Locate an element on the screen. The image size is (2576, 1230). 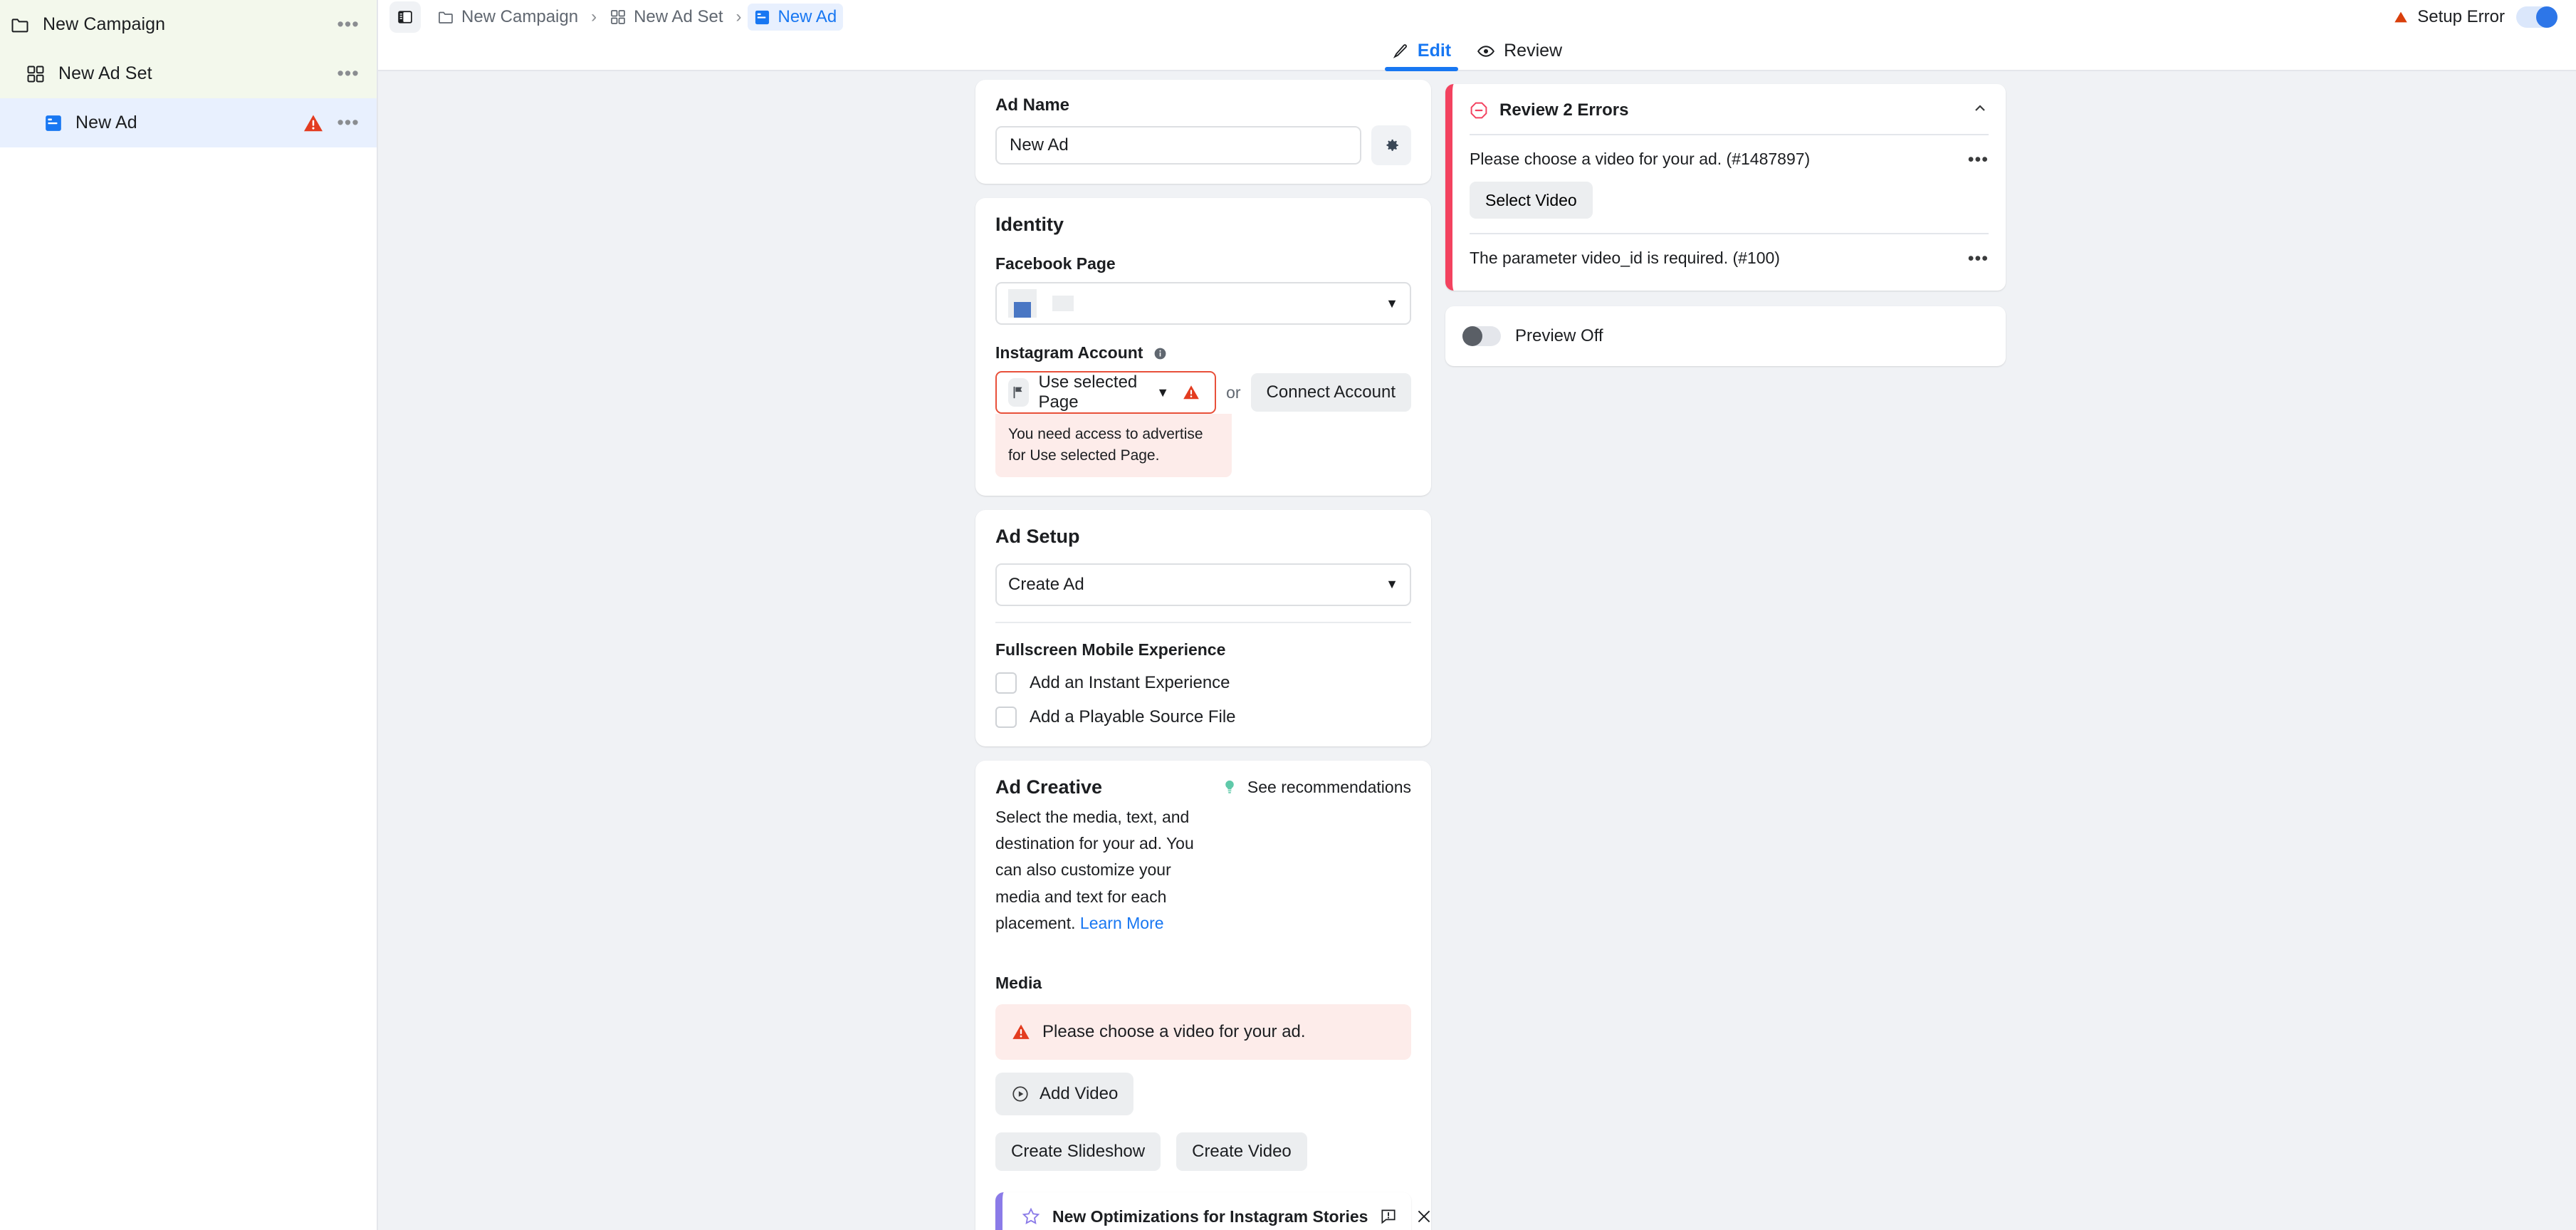
play-circle-icon is located at coordinates (1020, 1094).